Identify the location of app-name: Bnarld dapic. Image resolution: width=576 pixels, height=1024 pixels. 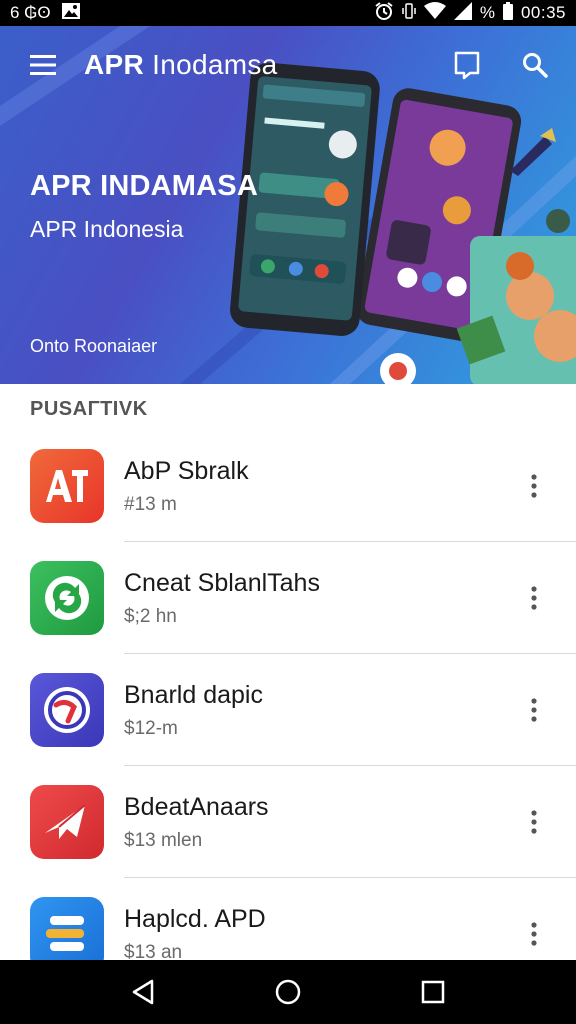
(193, 694).